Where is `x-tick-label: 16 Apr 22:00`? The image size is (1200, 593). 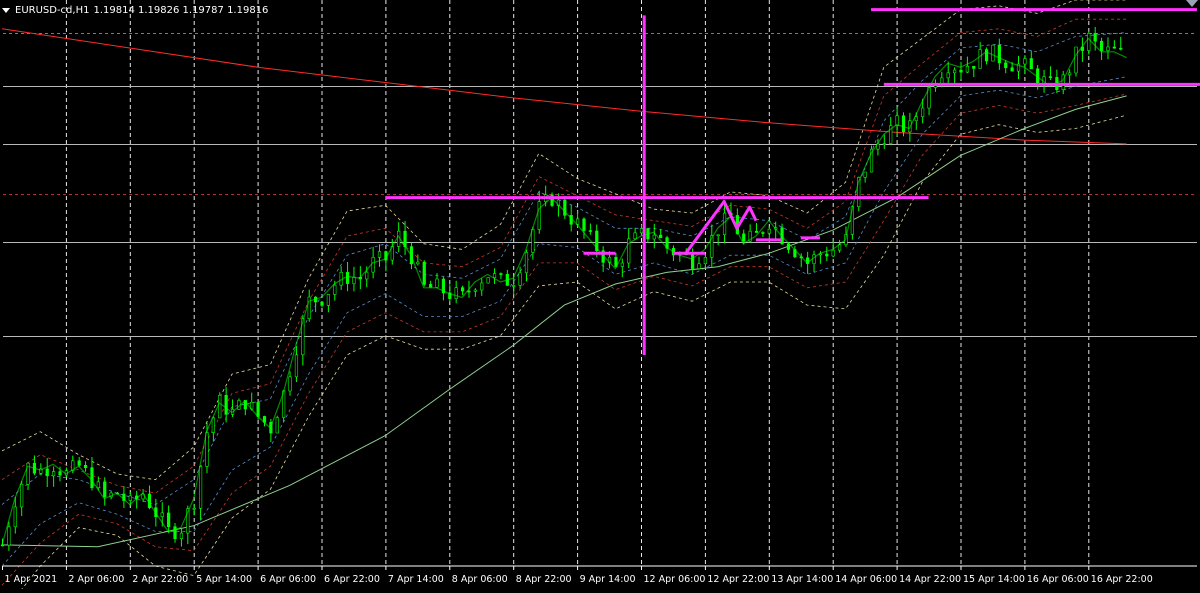 x-tick-label: 16 Apr 22:00 is located at coordinates (1122, 579).